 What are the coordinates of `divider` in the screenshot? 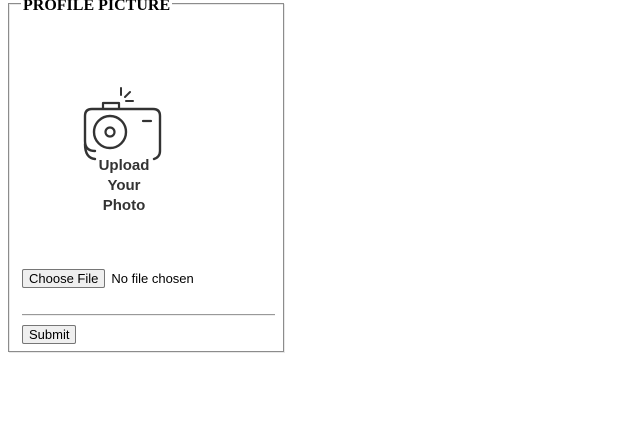 It's located at (148, 315).